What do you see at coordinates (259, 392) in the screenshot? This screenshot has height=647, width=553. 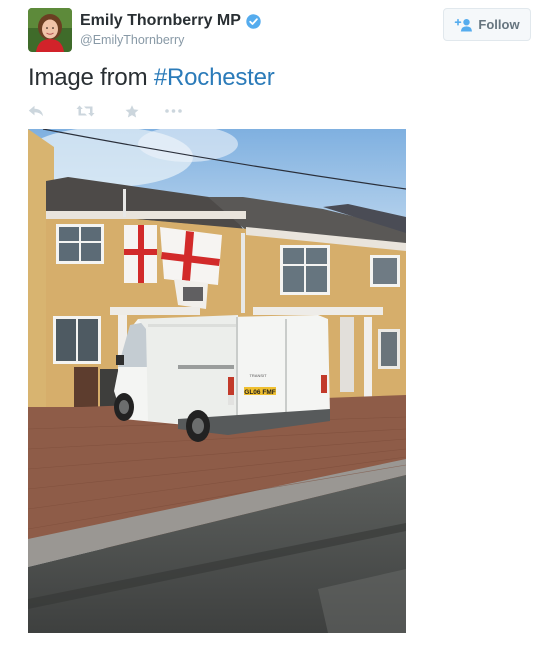 I see `van-plate: GL06 FMF` at bounding box center [259, 392].